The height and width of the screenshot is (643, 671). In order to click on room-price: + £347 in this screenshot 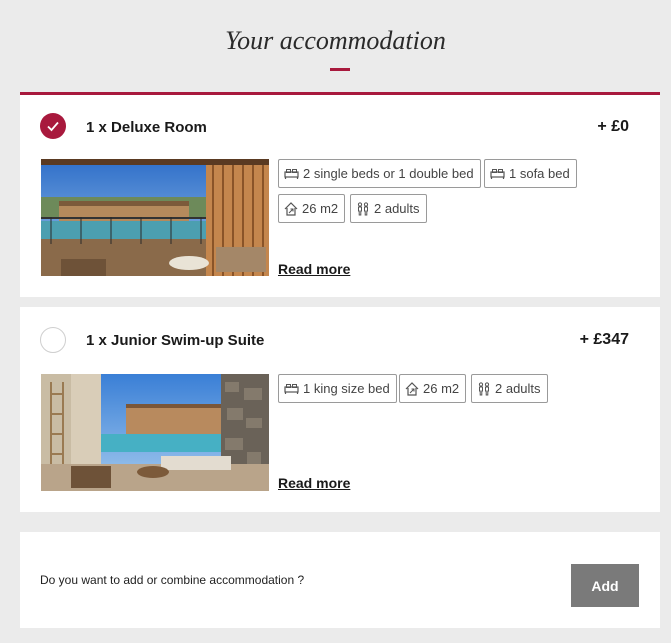, I will do `click(604, 339)`.